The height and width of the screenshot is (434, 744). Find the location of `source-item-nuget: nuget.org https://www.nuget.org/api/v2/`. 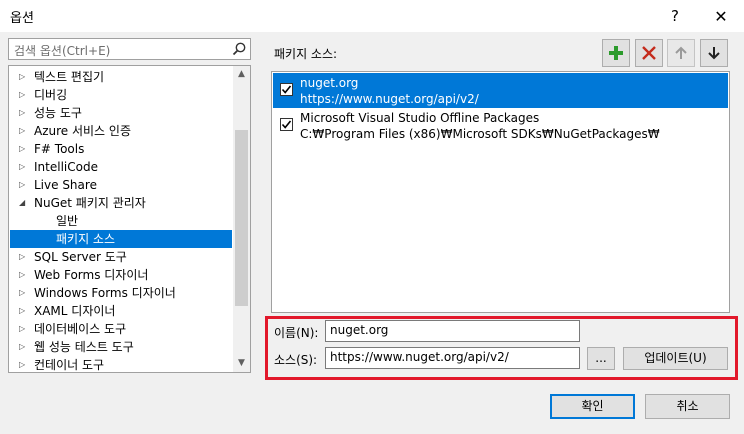

source-item-nuget: nuget.org https://www.nuget.org/api/v2/ is located at coordinates (500, 90).